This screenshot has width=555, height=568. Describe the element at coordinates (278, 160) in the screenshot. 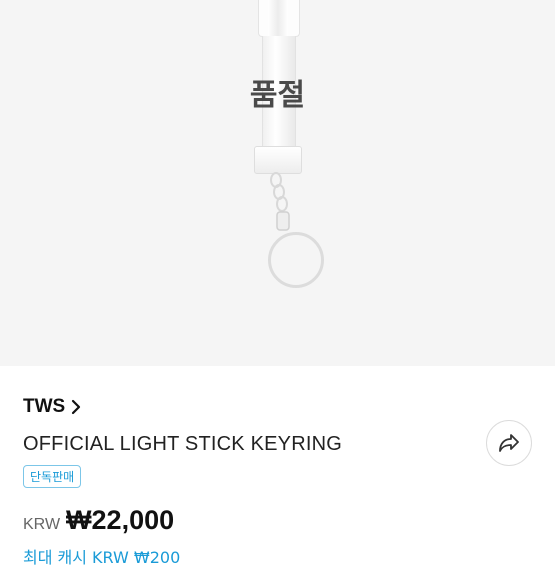

I see `light-stick-cap` at that location.